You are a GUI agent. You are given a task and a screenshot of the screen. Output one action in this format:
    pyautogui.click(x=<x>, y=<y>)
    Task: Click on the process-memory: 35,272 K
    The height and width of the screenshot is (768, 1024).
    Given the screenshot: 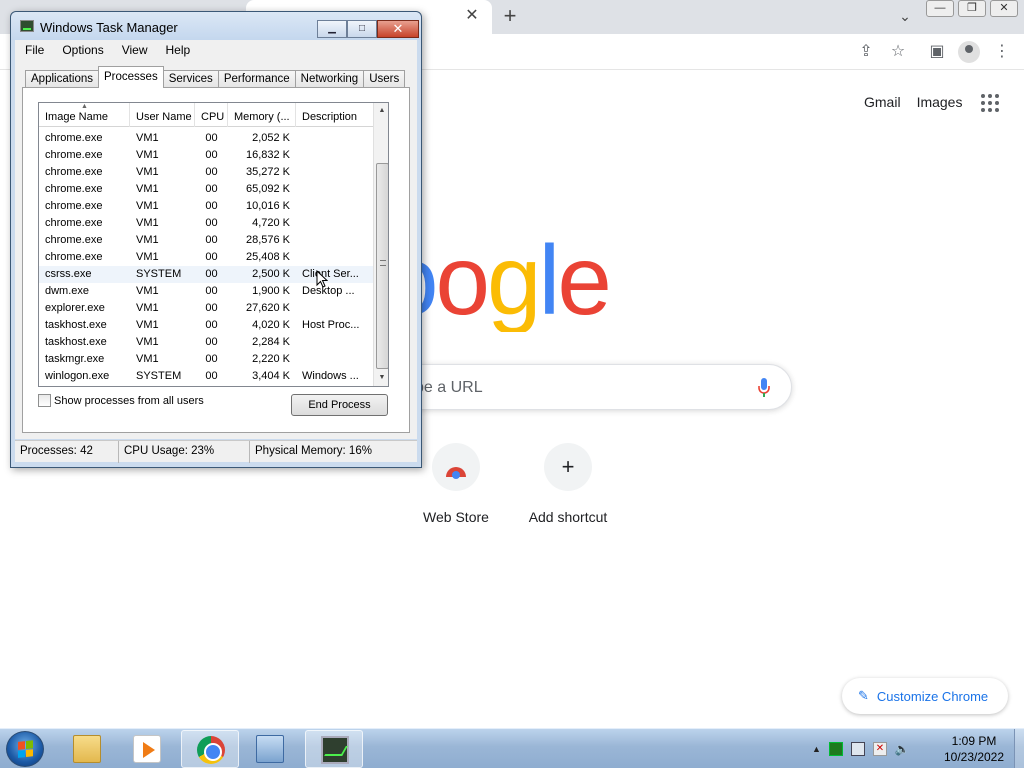 What is the action you would take?
    pyautogui.click(x=267, y=172)
    